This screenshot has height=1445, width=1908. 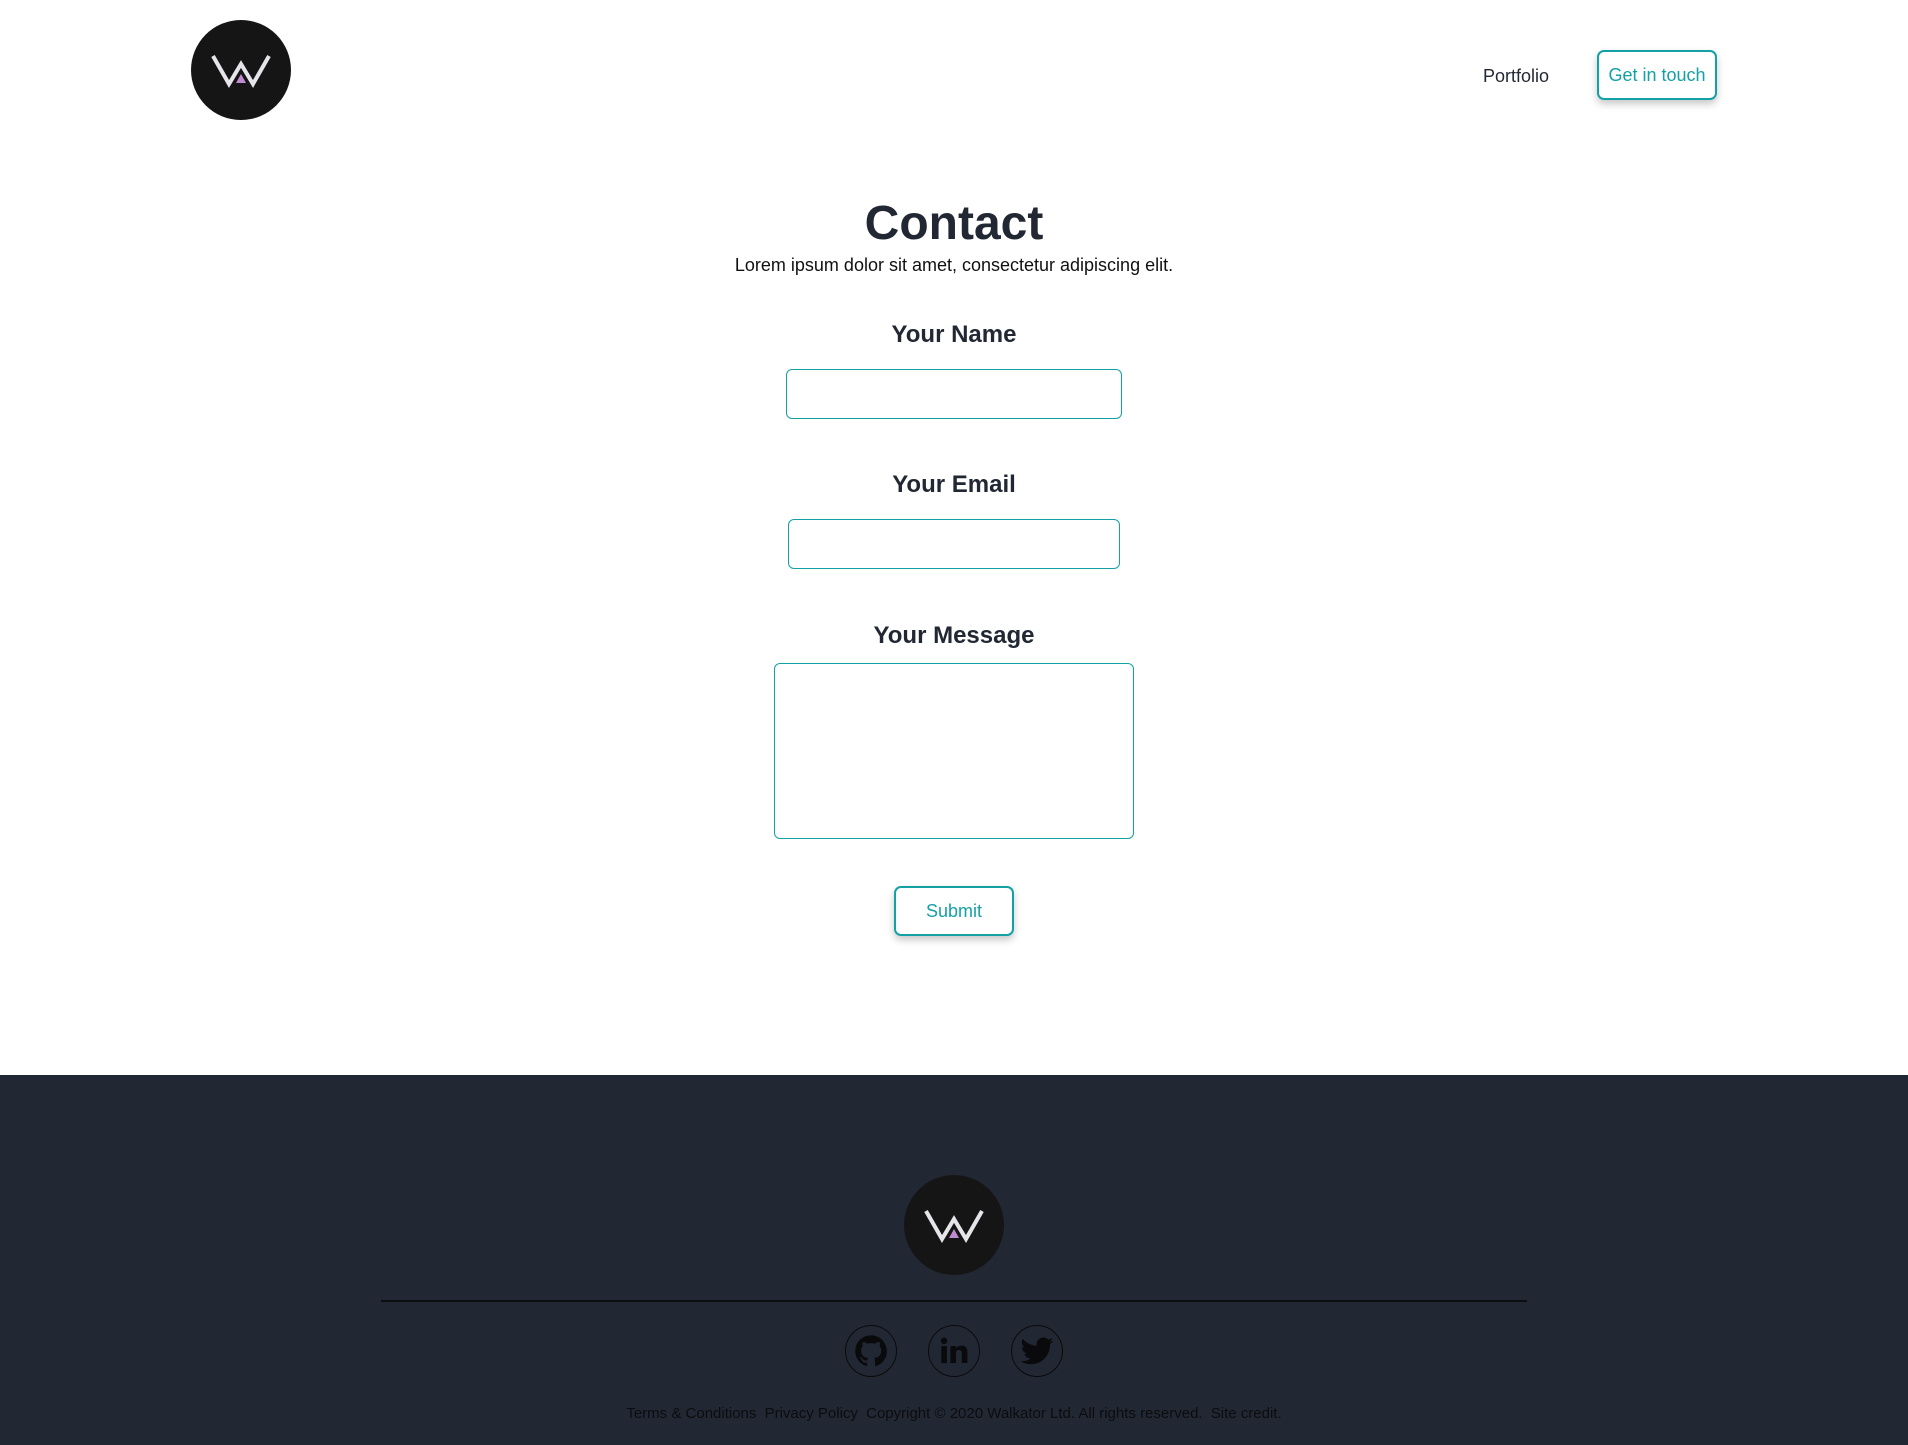 I want to click on github-icon, so click(x=871, y=1351).